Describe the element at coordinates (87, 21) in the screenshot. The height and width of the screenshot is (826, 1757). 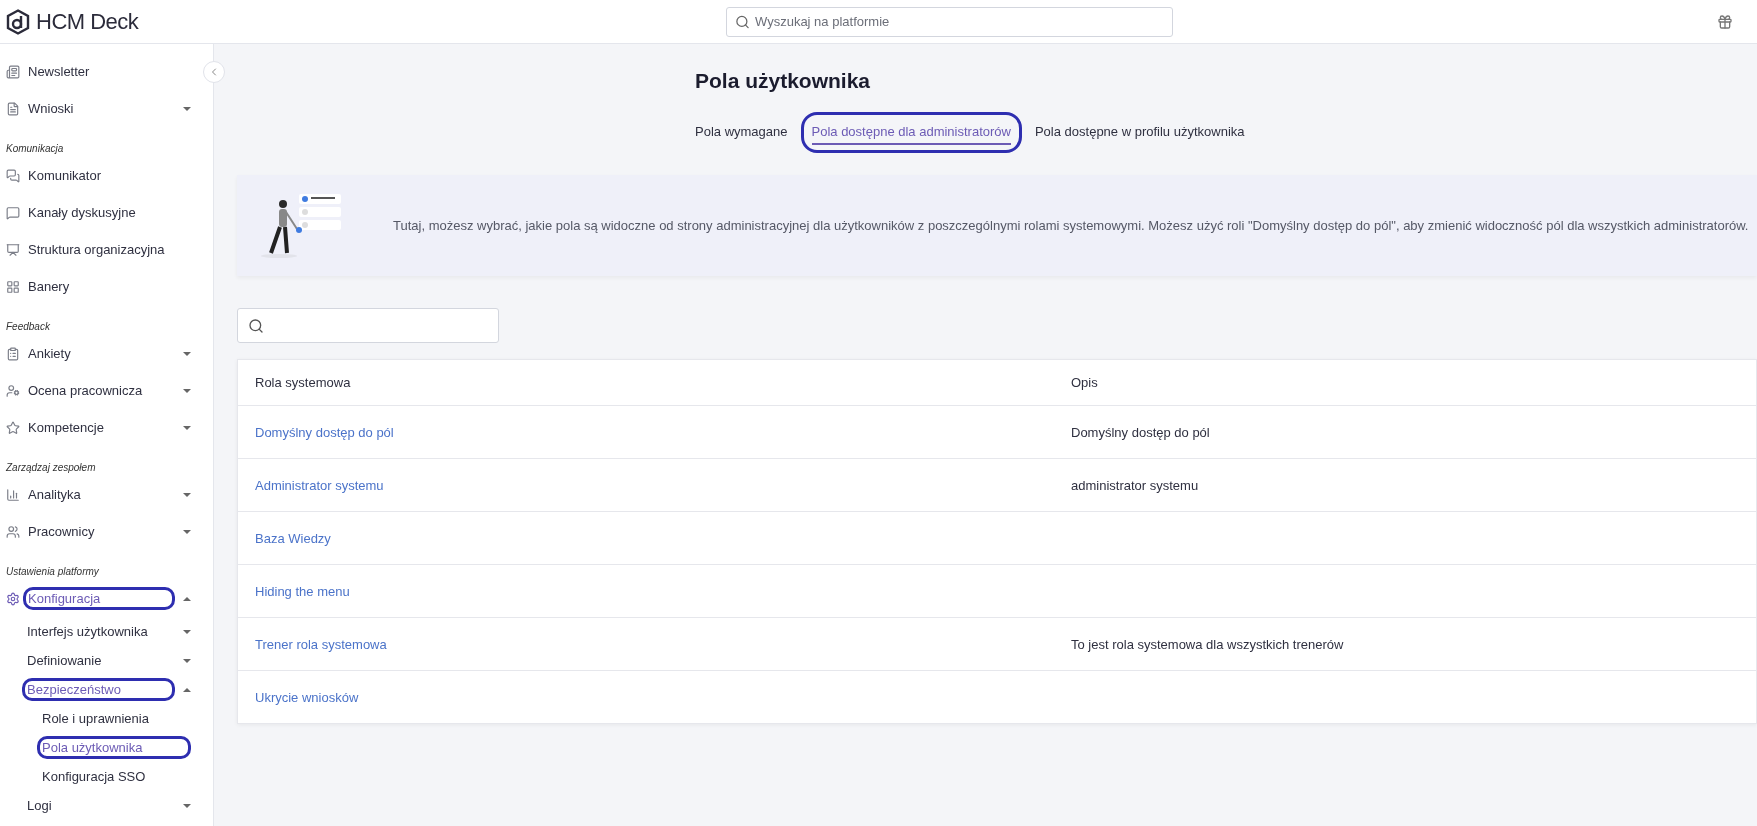
I see `logo-text: HCM Deck` at that location.